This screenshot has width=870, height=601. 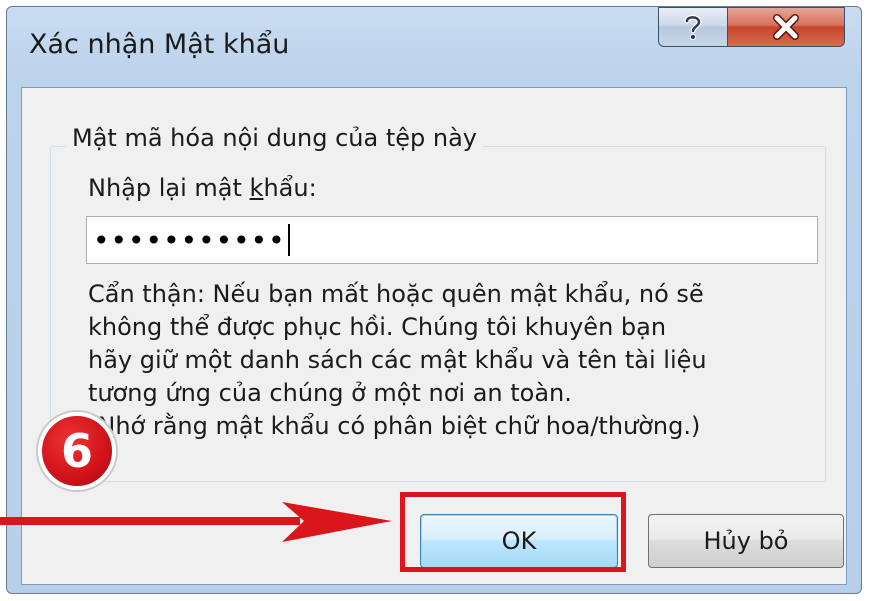 I want to click on text-caret, so click(x=288, y=240).